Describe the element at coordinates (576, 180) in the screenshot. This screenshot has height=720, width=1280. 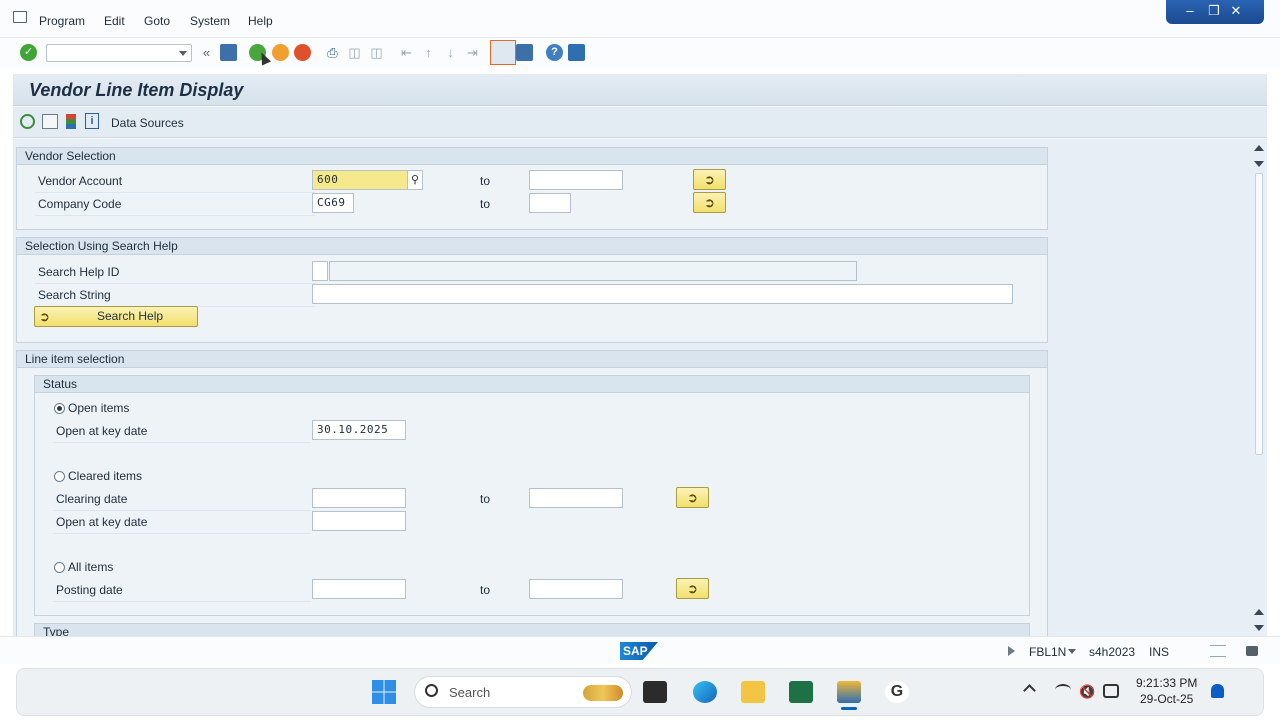
I see `vendor-account-to-field` at that location.